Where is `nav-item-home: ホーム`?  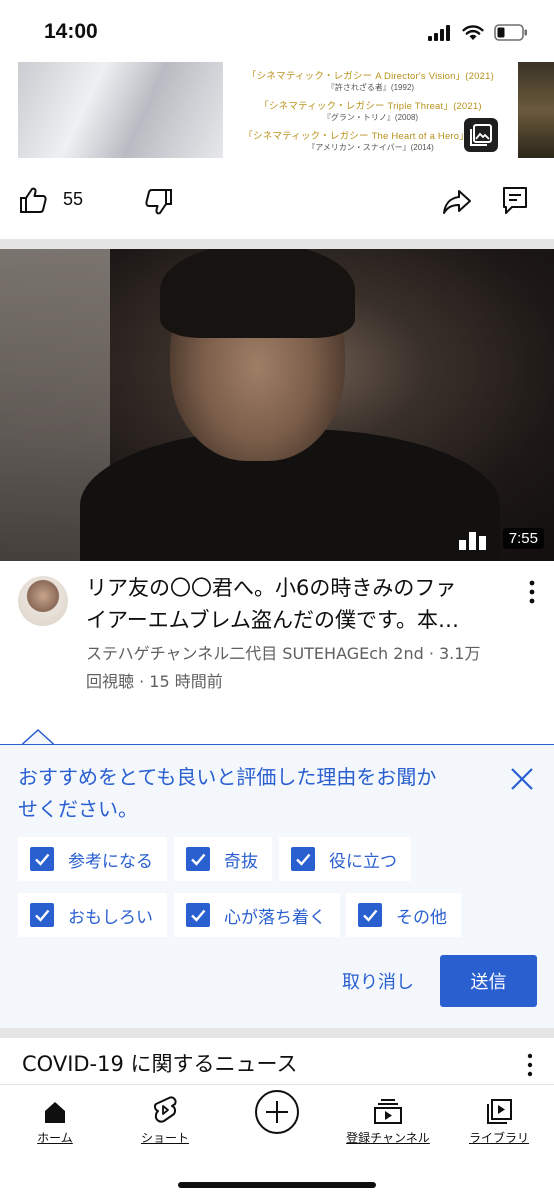 nav-item-home: ホーム is located at coordinates (55, 1118).